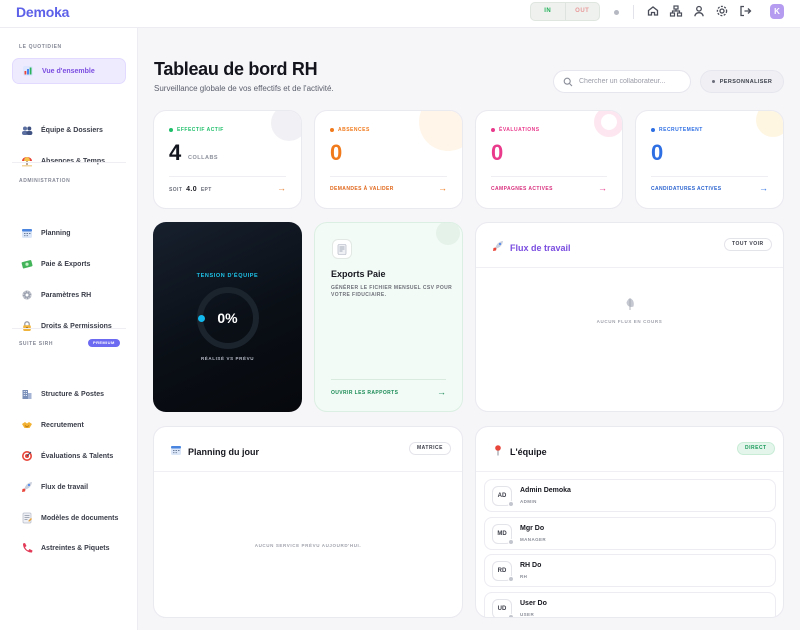 Image resolution: width=800 pixels, height=630 pixels. Describe the element at coordinates (227, 159) in the screenshot. I see `stat-card-headcount: EFFECTIF ACTIF 4 COLLABS SOIT 4.0 EPT →` at that location.